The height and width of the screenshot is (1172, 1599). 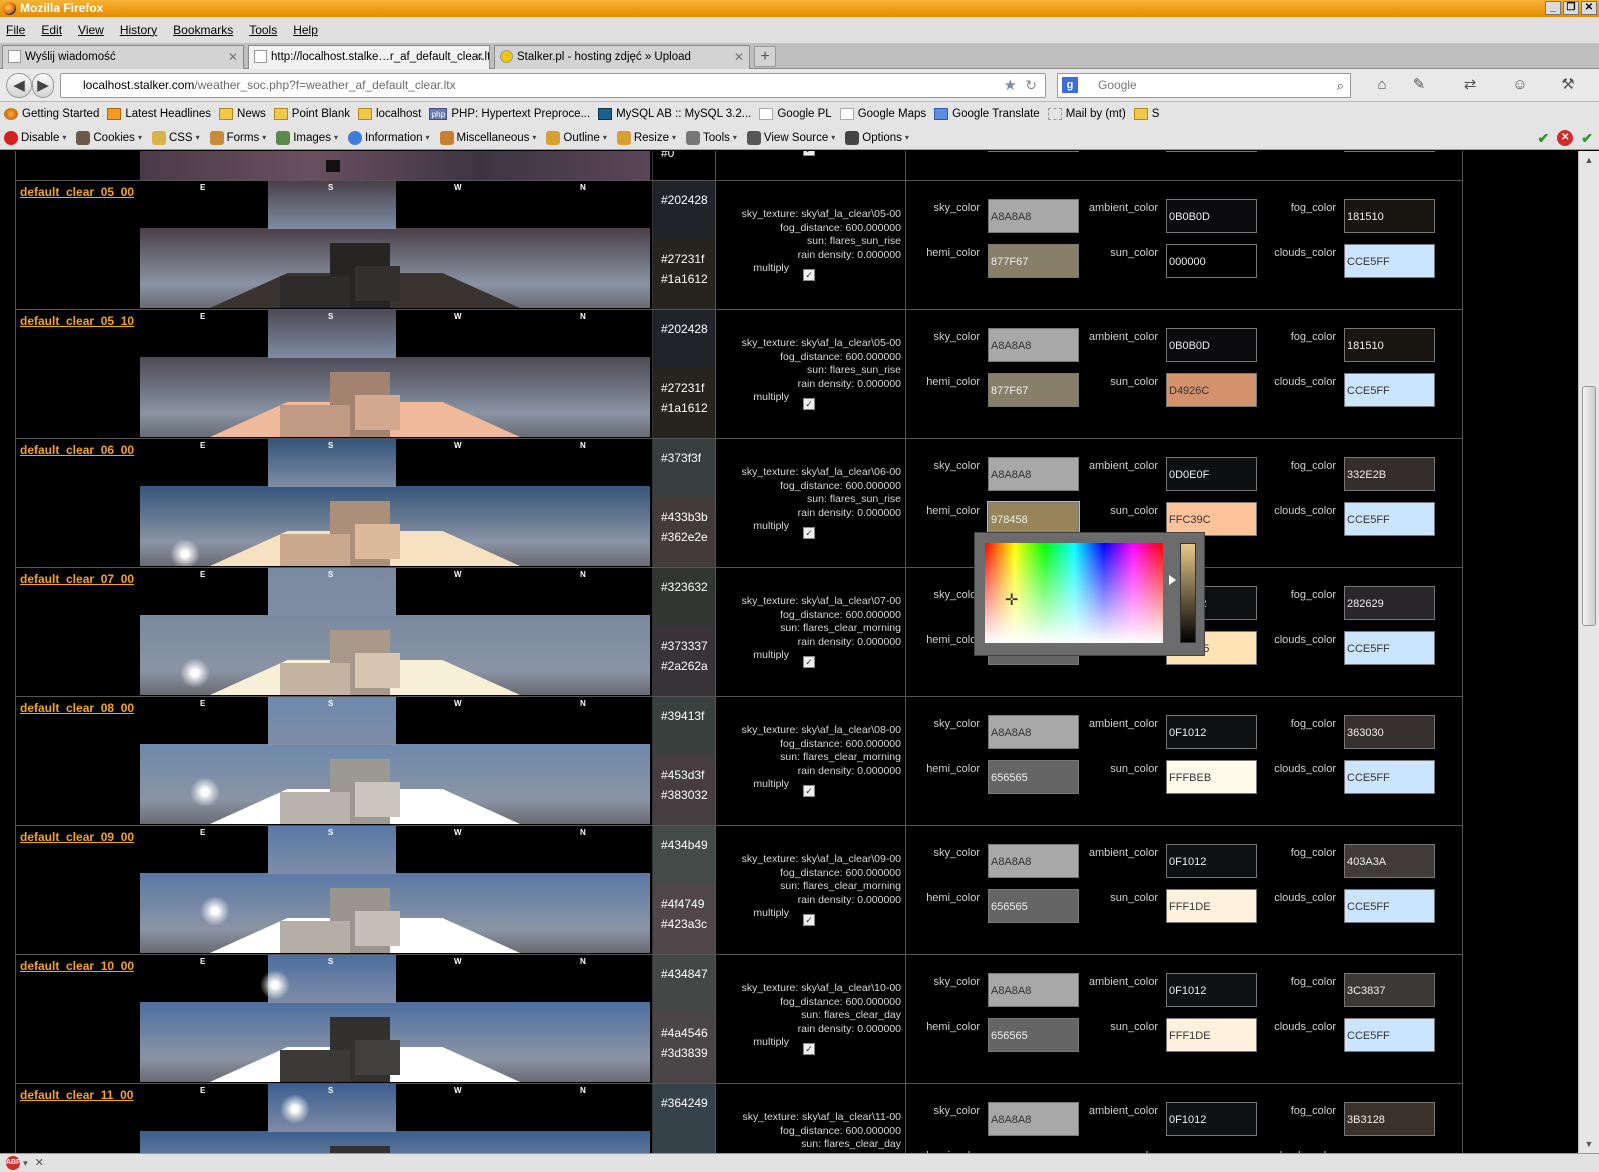 I want to click on row-name-link: default_clear_10_00, so click(x=86, y=966).